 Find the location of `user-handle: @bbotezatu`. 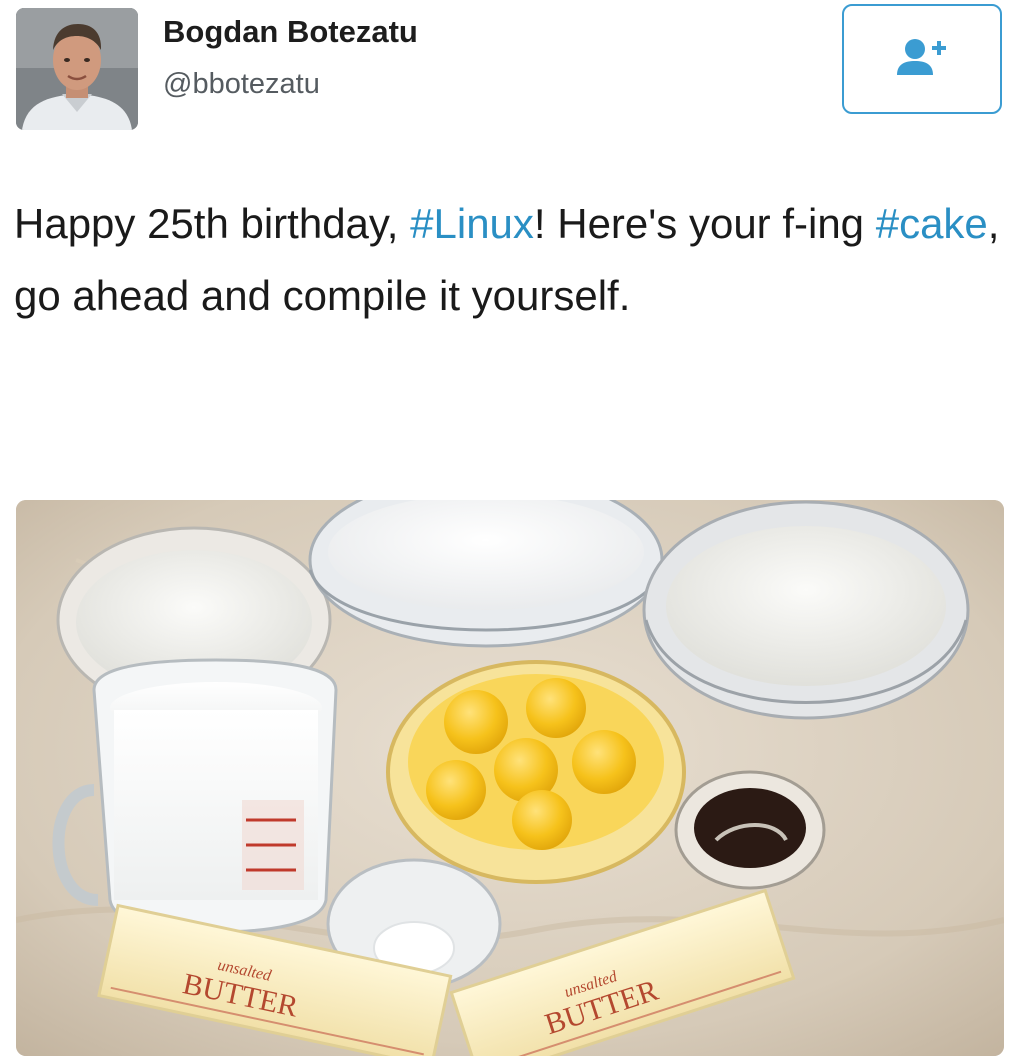

user-handle: @bbotezatu is located at coordinates (290, 84).